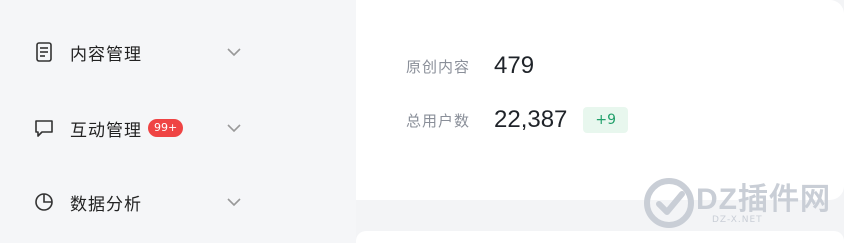  I want to click on stat-label: 原创内容, so click(438, 66).